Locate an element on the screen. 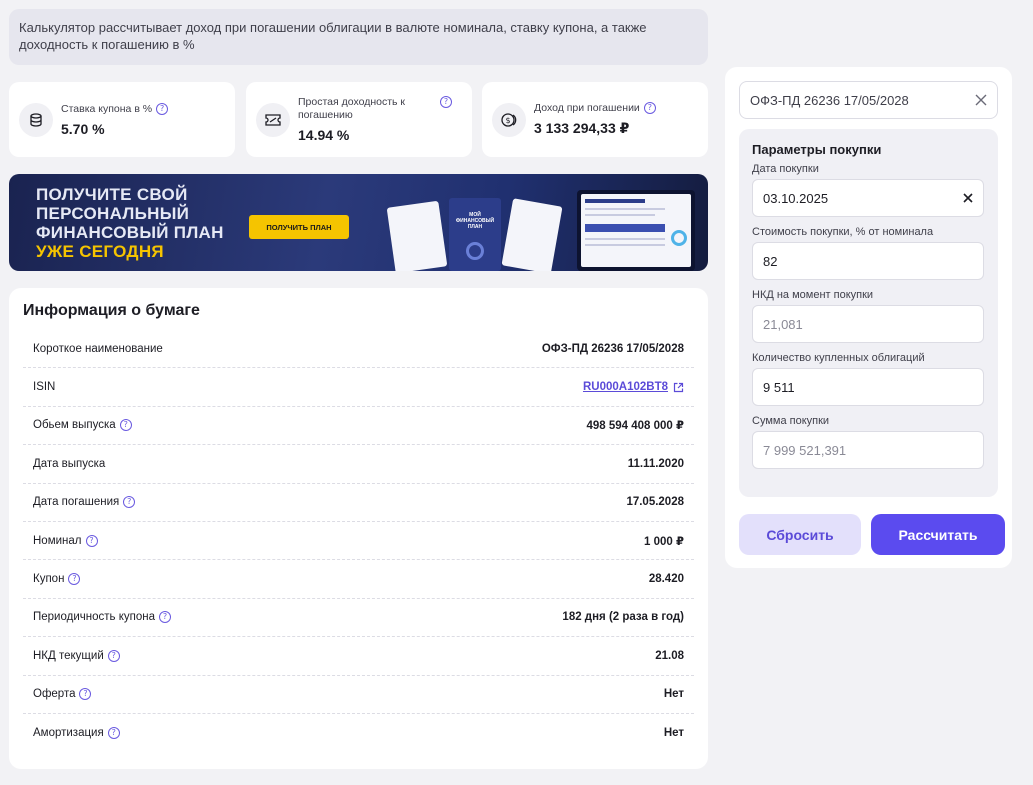  info-key: ISIN is located at coordinates (44, 387).